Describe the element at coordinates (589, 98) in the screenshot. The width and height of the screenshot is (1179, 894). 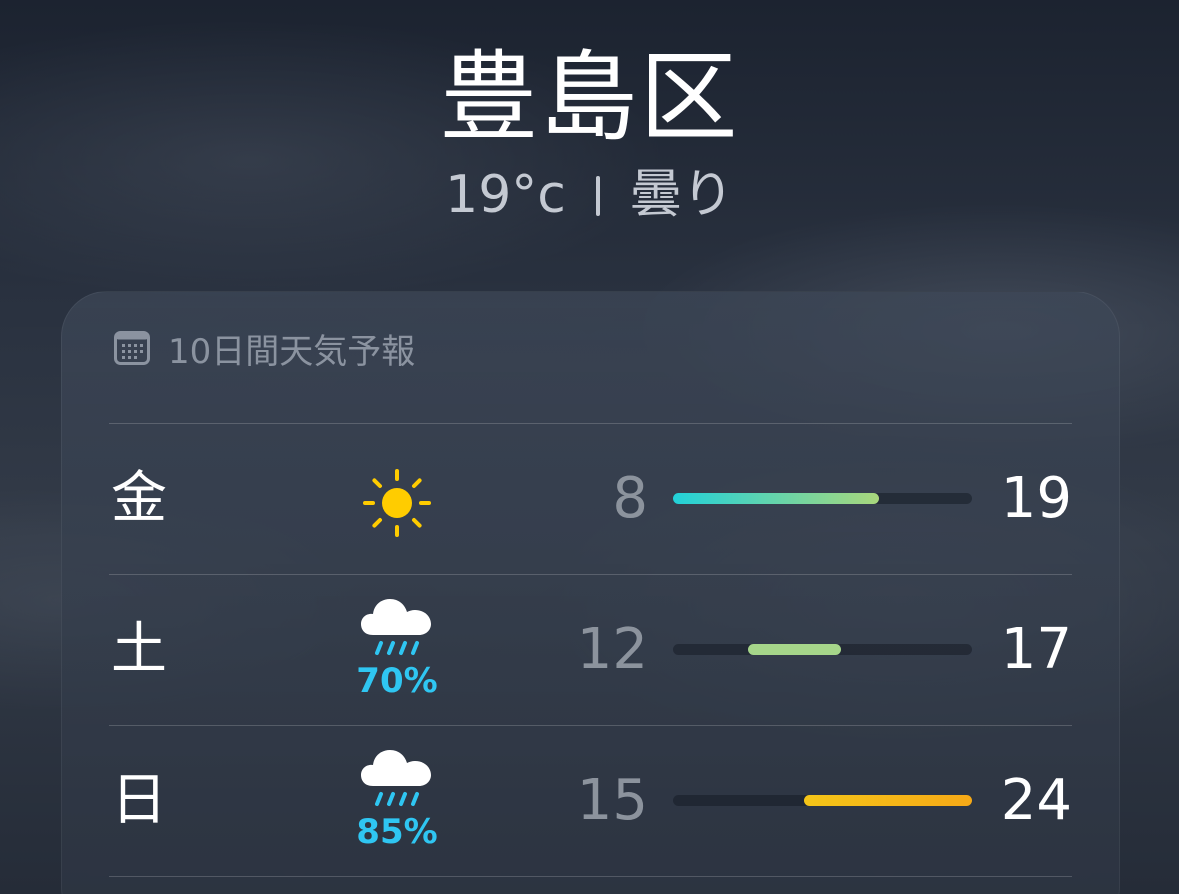
I see `city-name: 豊島区` at that location.